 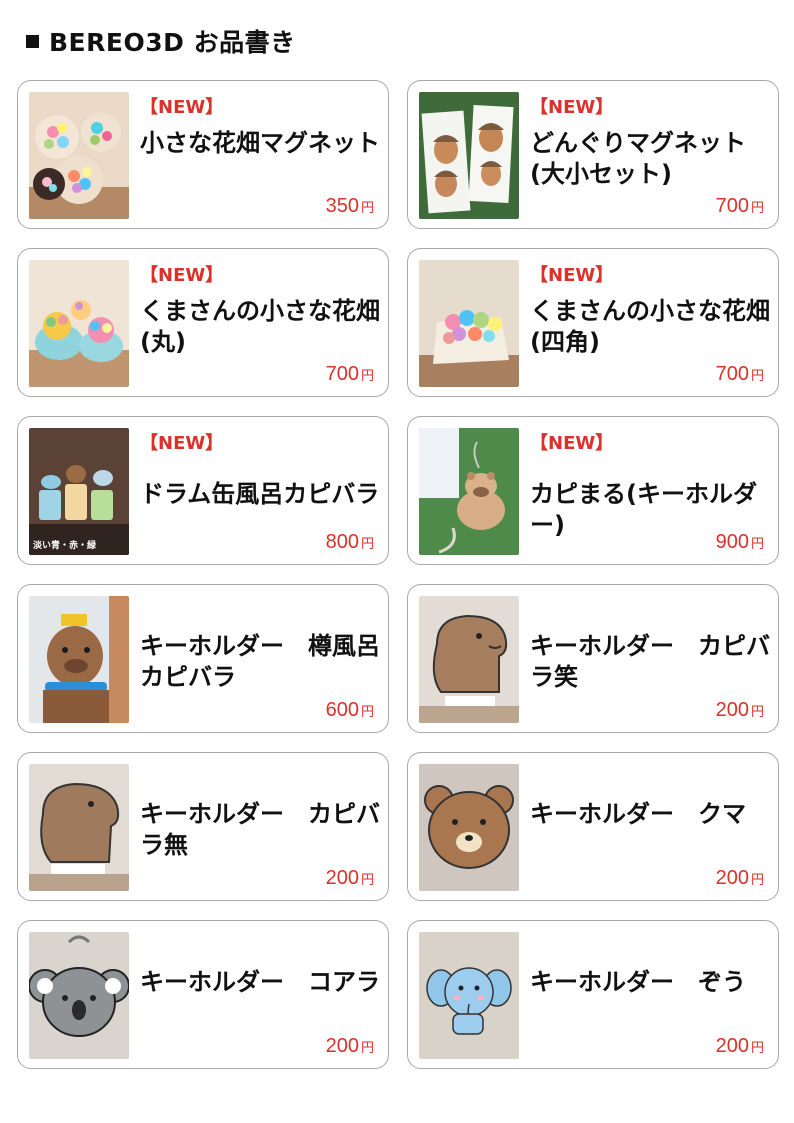 I want to click on page-header: BEREO3D お品書き, so click(x=161, y=41).